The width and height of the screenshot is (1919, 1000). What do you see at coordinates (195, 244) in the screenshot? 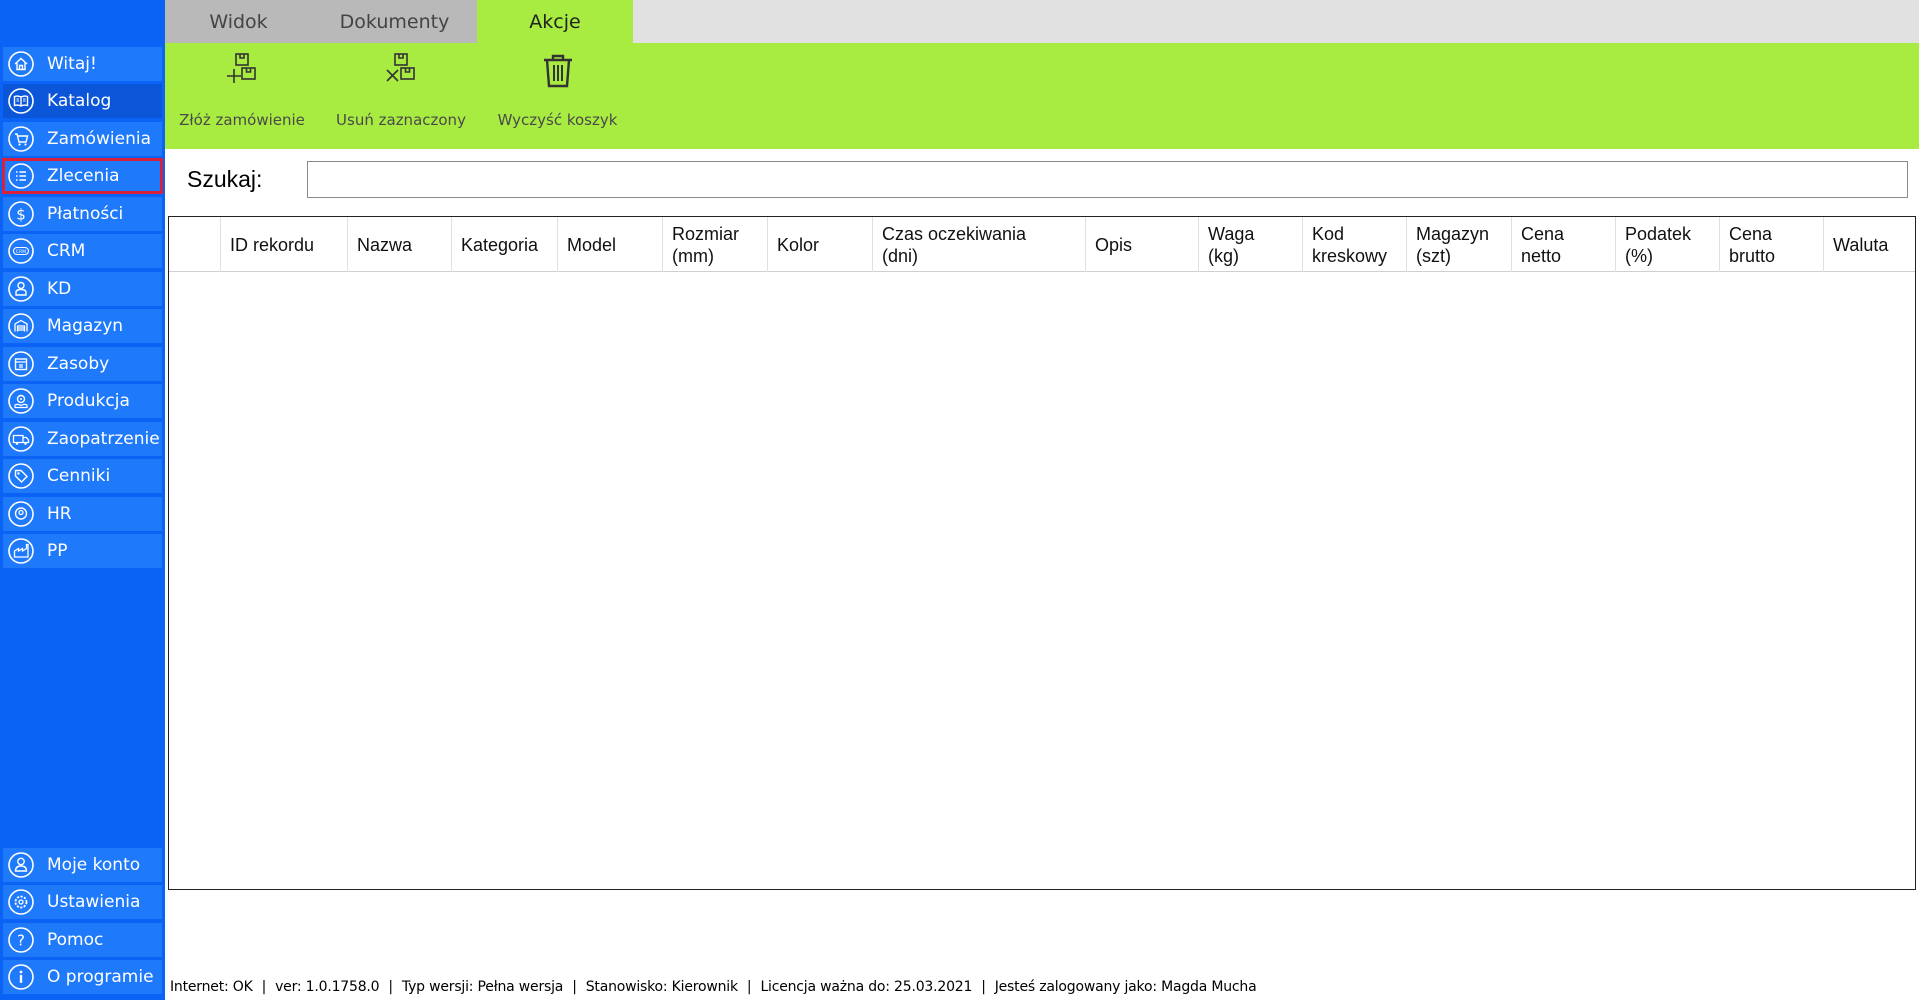
I see `column-header-selector` at bounding box center [195, 244].